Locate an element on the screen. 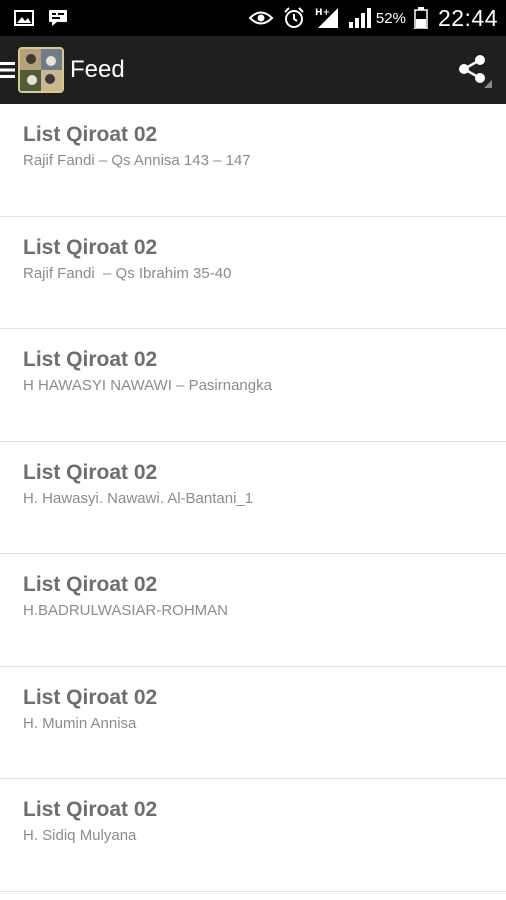  alarm-icon is located at coordinates (294, 18).